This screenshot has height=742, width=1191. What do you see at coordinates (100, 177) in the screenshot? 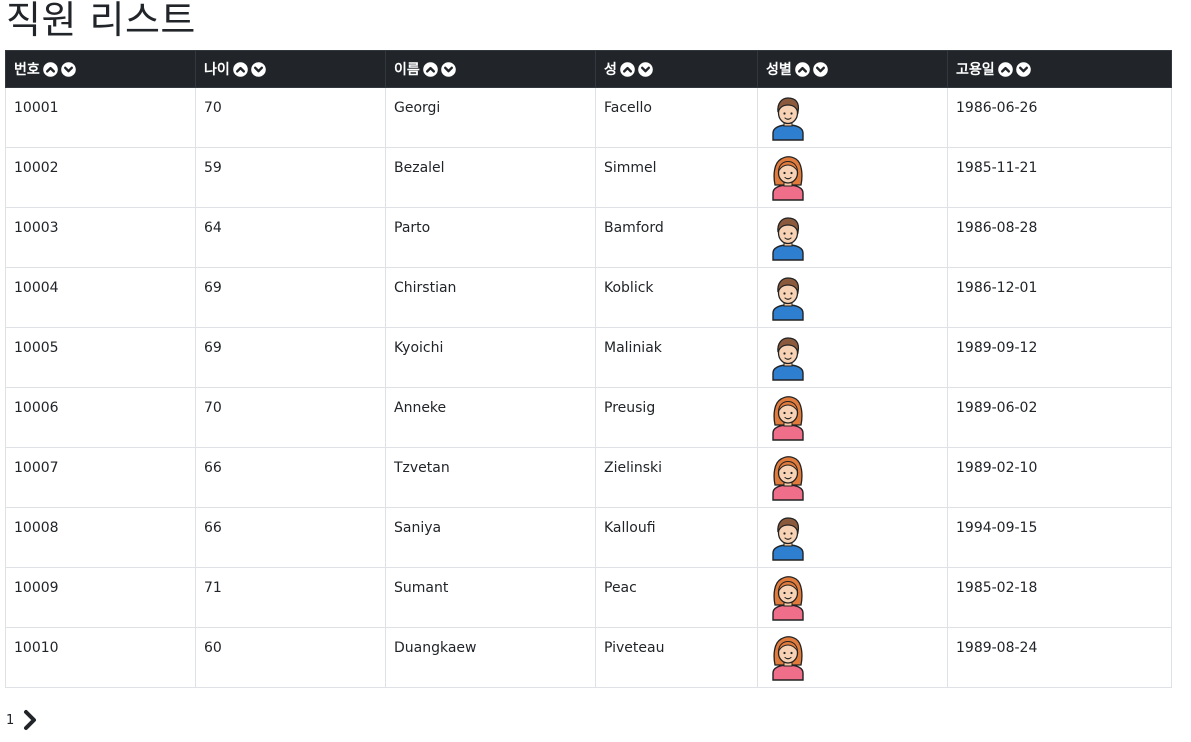
I see `emp-no-cell: 10002` at bounding box center [100, 177].